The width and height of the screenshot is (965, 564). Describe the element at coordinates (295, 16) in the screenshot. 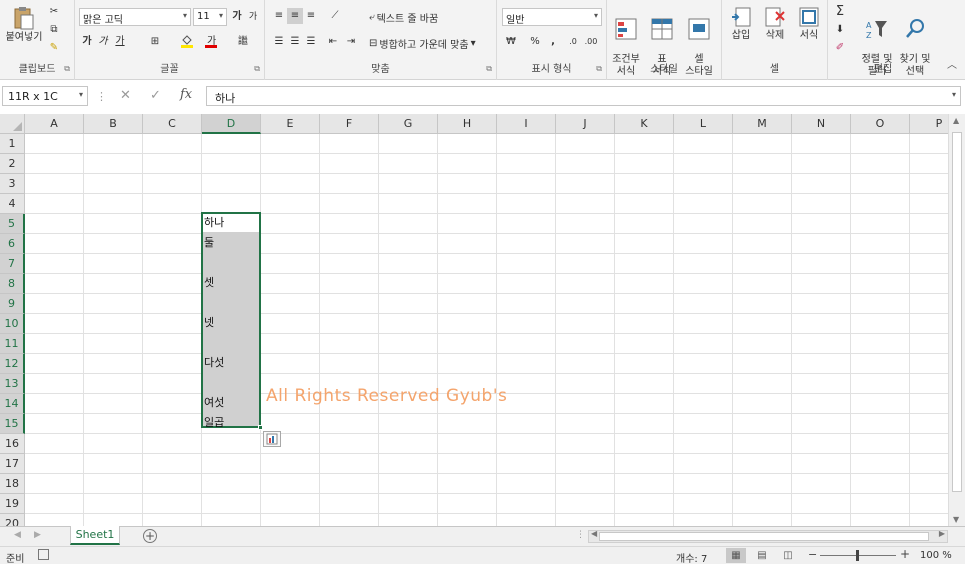

I see `align-middle-icon: ≡` at that location.